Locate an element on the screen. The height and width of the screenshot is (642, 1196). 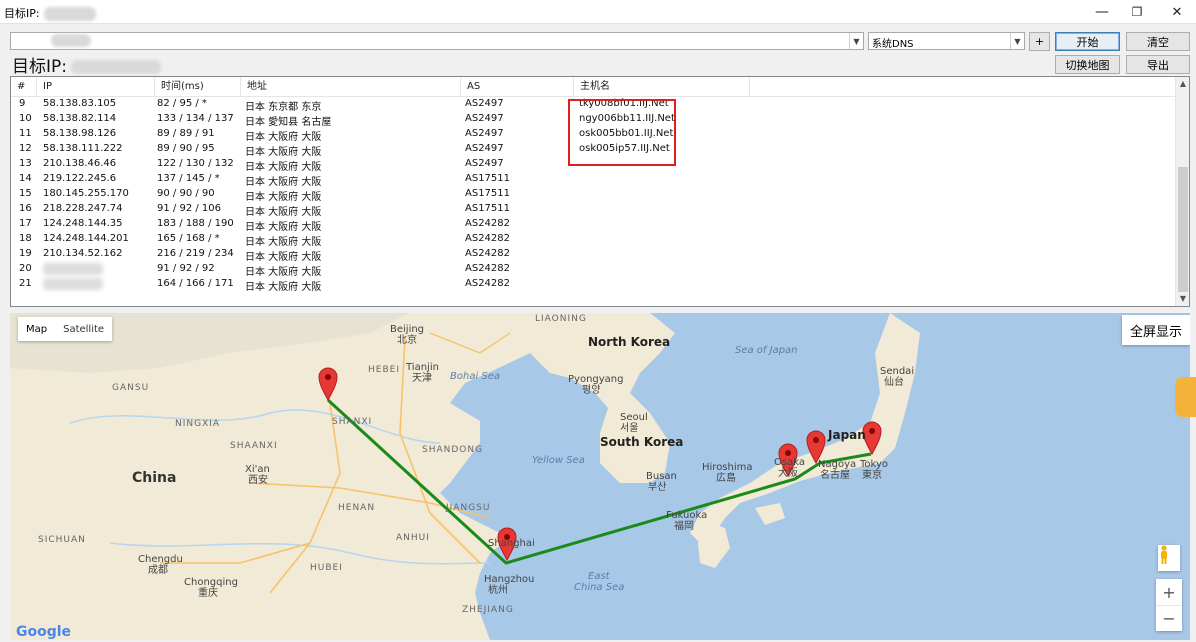
label-sea-of-japan: Sea of Japan is located at coordinates (766, 350).